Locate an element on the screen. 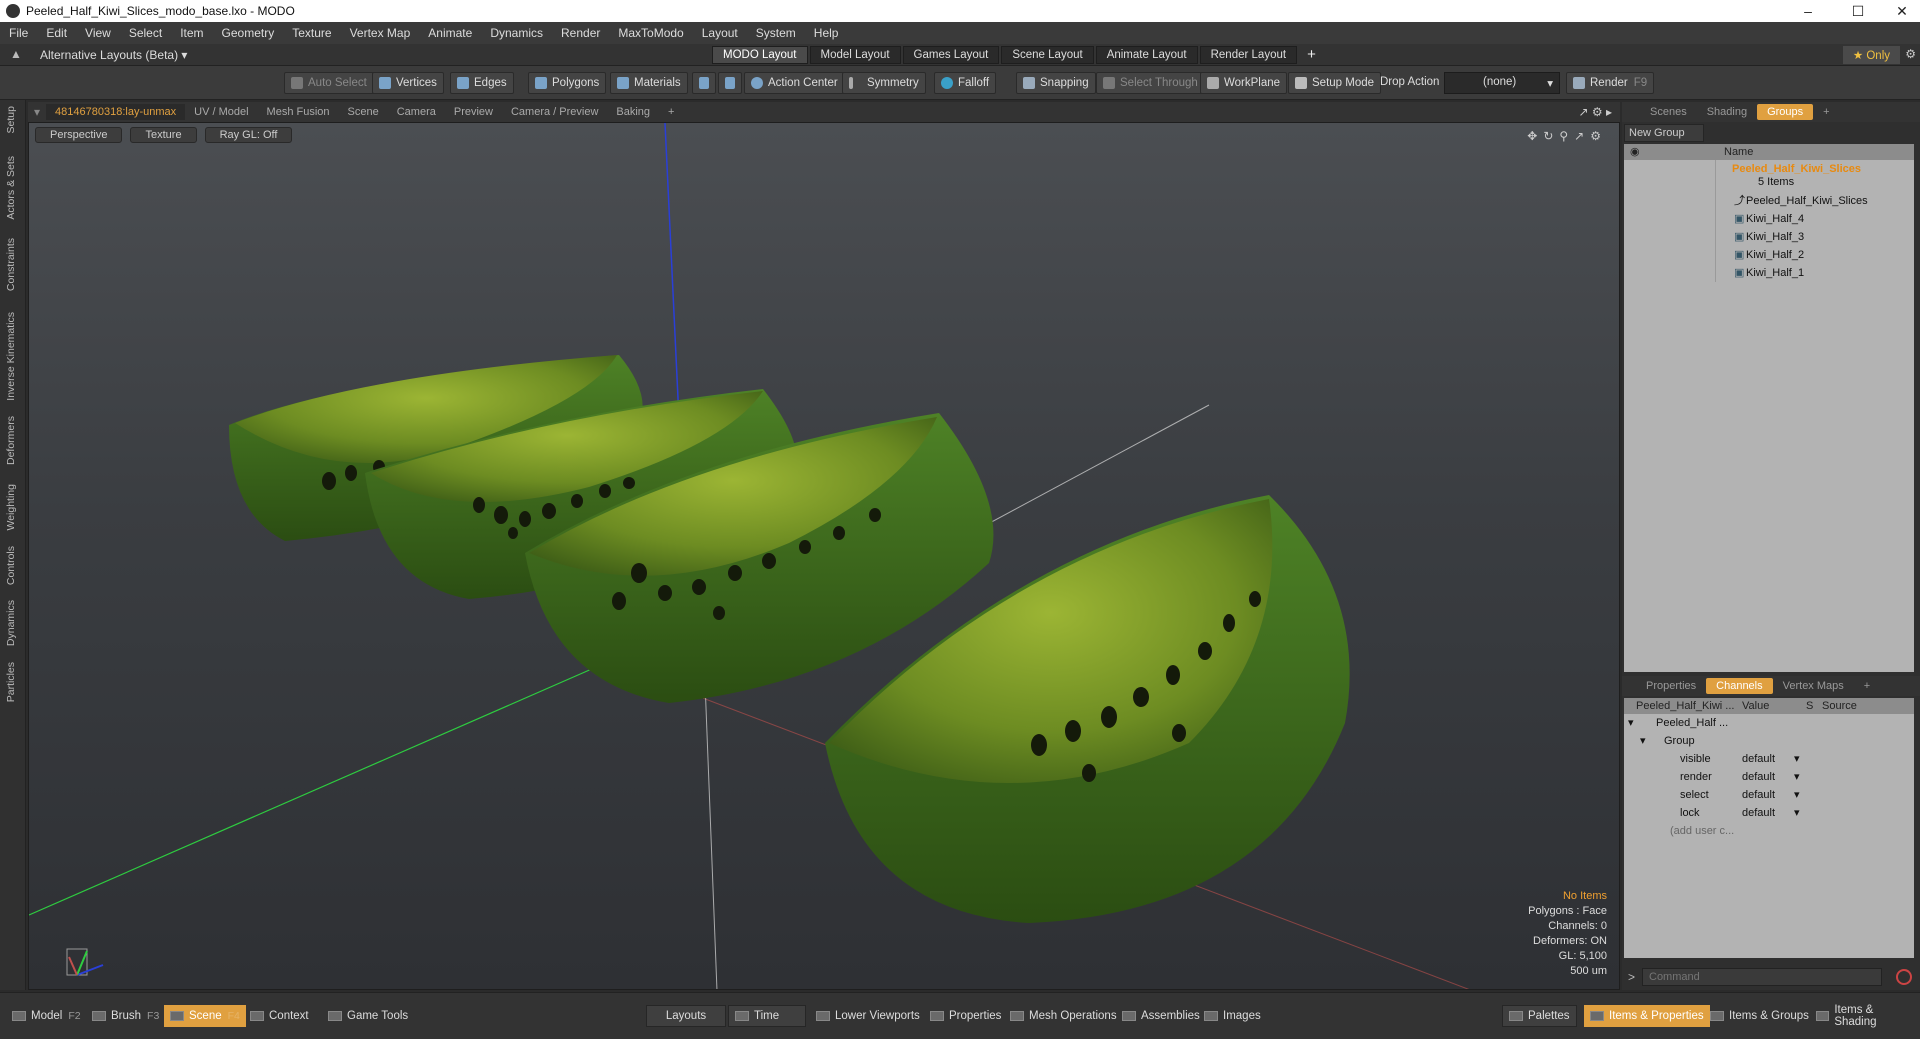 Image resolution: width=1920 pixels, height=1039 pixels. list-item: ▣ Kiwi_Half_4 is located at coordinates (1769, 219).